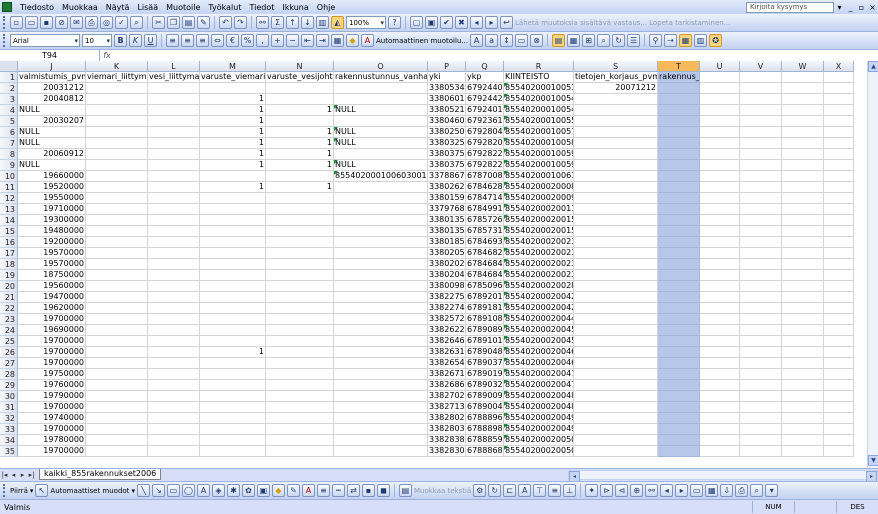 This screenshot has height=514, width=878. What do you see at coordinates (491, 22) in the screenshot?
I see `next-comment-icon: ▸` at bounding box center [491, 22].